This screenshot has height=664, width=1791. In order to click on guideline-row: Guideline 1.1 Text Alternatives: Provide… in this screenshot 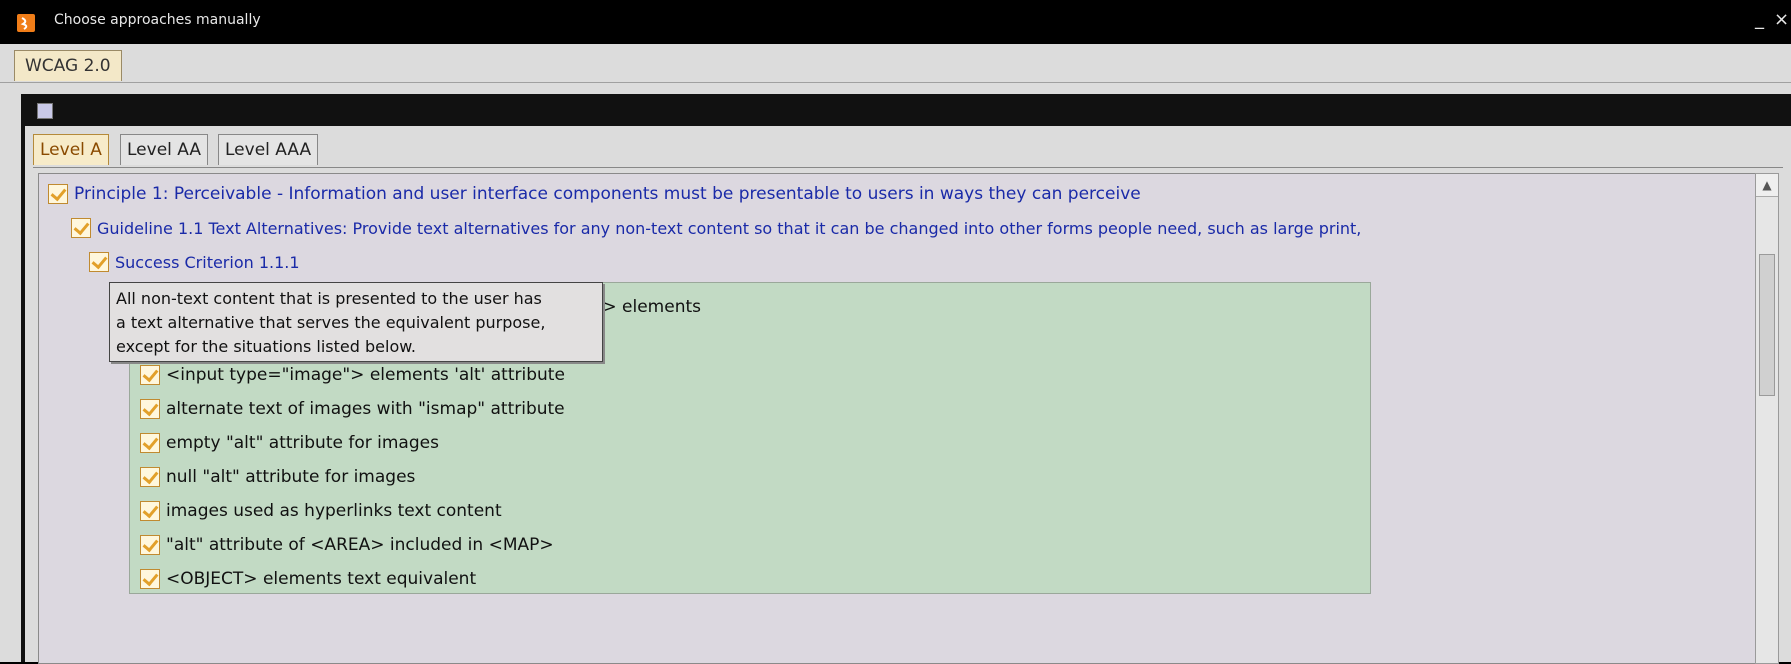, I will do `click(716, 228)`.